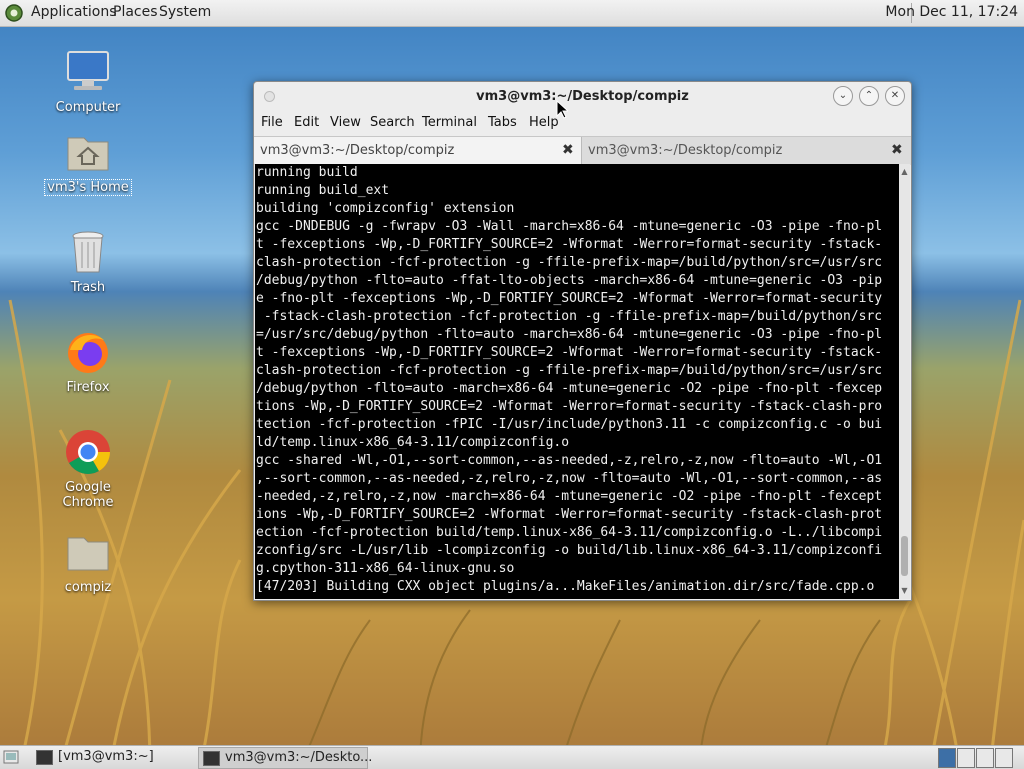  I want to click on desktop-icon-computer: Computer, so click(88, 81).